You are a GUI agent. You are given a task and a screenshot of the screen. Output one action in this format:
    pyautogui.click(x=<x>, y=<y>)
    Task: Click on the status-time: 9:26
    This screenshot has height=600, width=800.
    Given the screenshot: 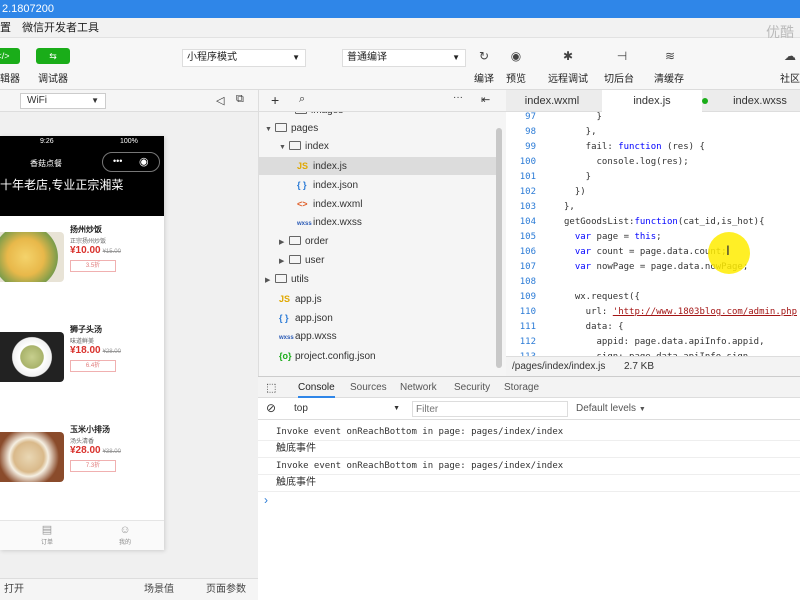 What is the action you would take?
    pyautogui.click(x=47, y=141)
    